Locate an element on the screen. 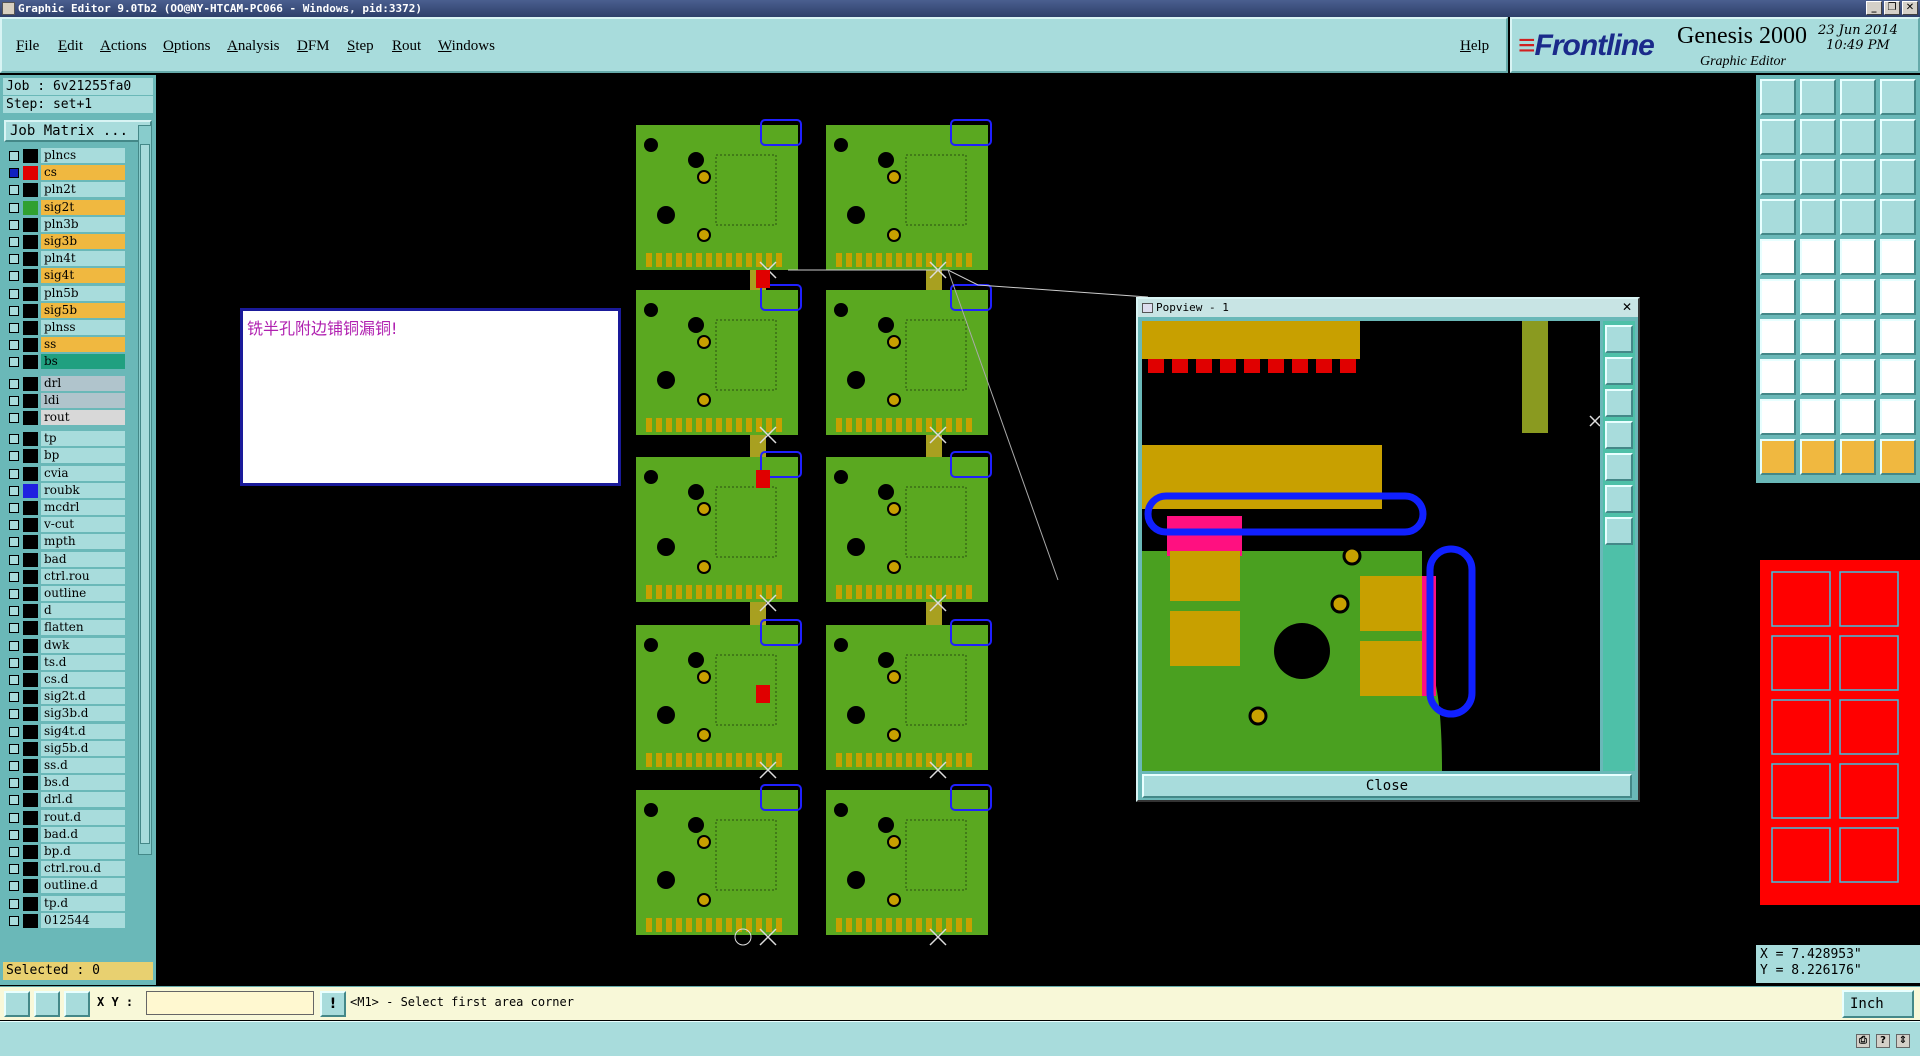 This screenshot has height=1056, width=1920. layer-name: roubk is located at coordinates (83, 490).